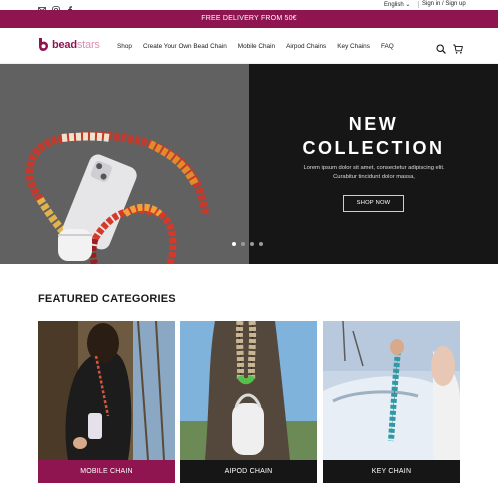 The height and width of the screenshot is (500, 498). I want to click on logo-mark-icon, so click(43, 44).